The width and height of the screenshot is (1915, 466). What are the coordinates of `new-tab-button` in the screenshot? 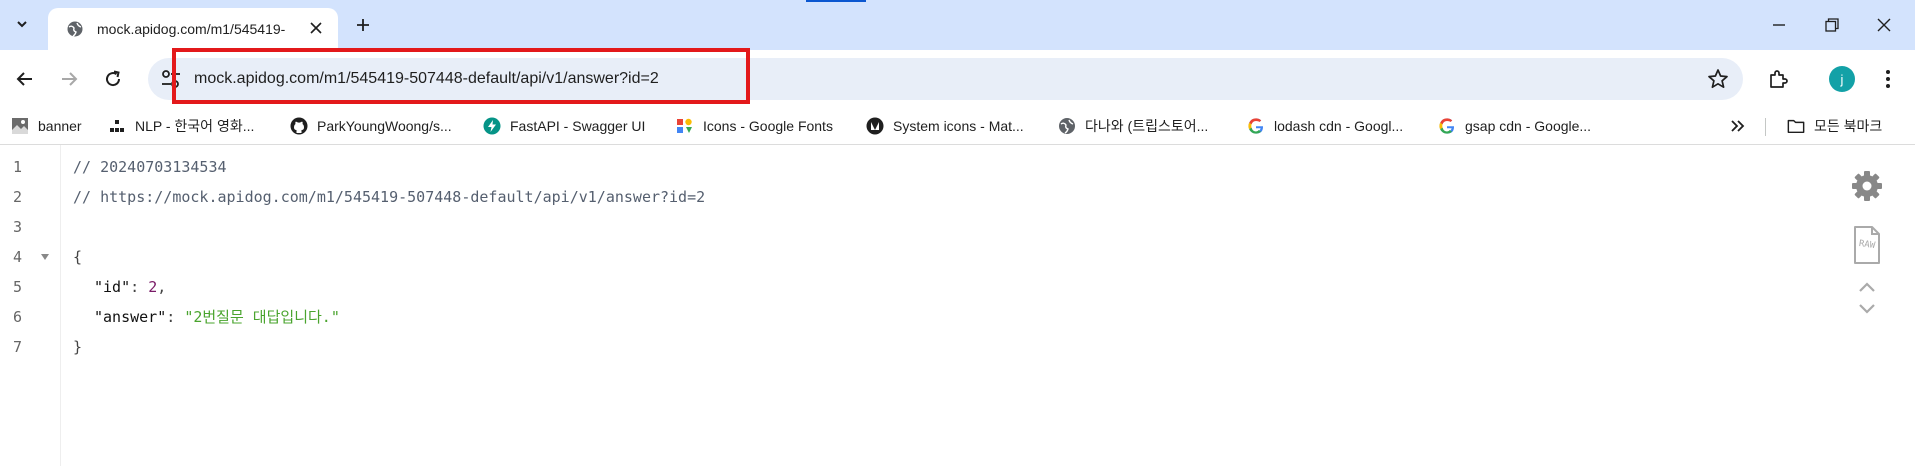 It's located at (363, 25).